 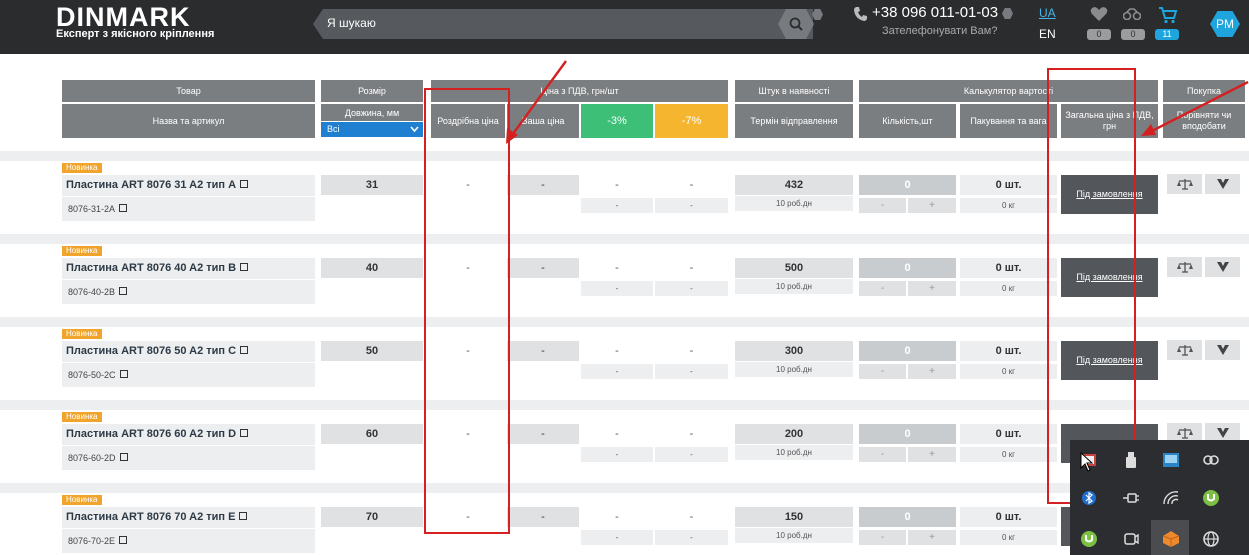 What do you see at coordinates (1211, 460) in the screenshot?
I see `link-icon` at bounding box center [1211, 460].